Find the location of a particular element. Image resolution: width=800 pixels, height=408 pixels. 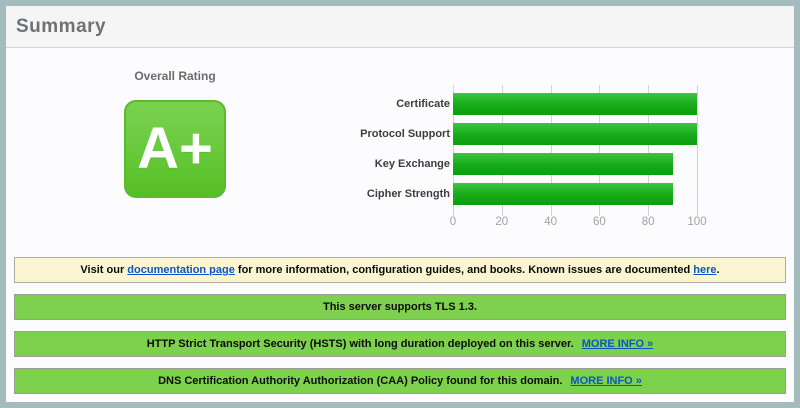

banner-tls13: This server supports TLS 1.3. is located at coordinates (400, 307).